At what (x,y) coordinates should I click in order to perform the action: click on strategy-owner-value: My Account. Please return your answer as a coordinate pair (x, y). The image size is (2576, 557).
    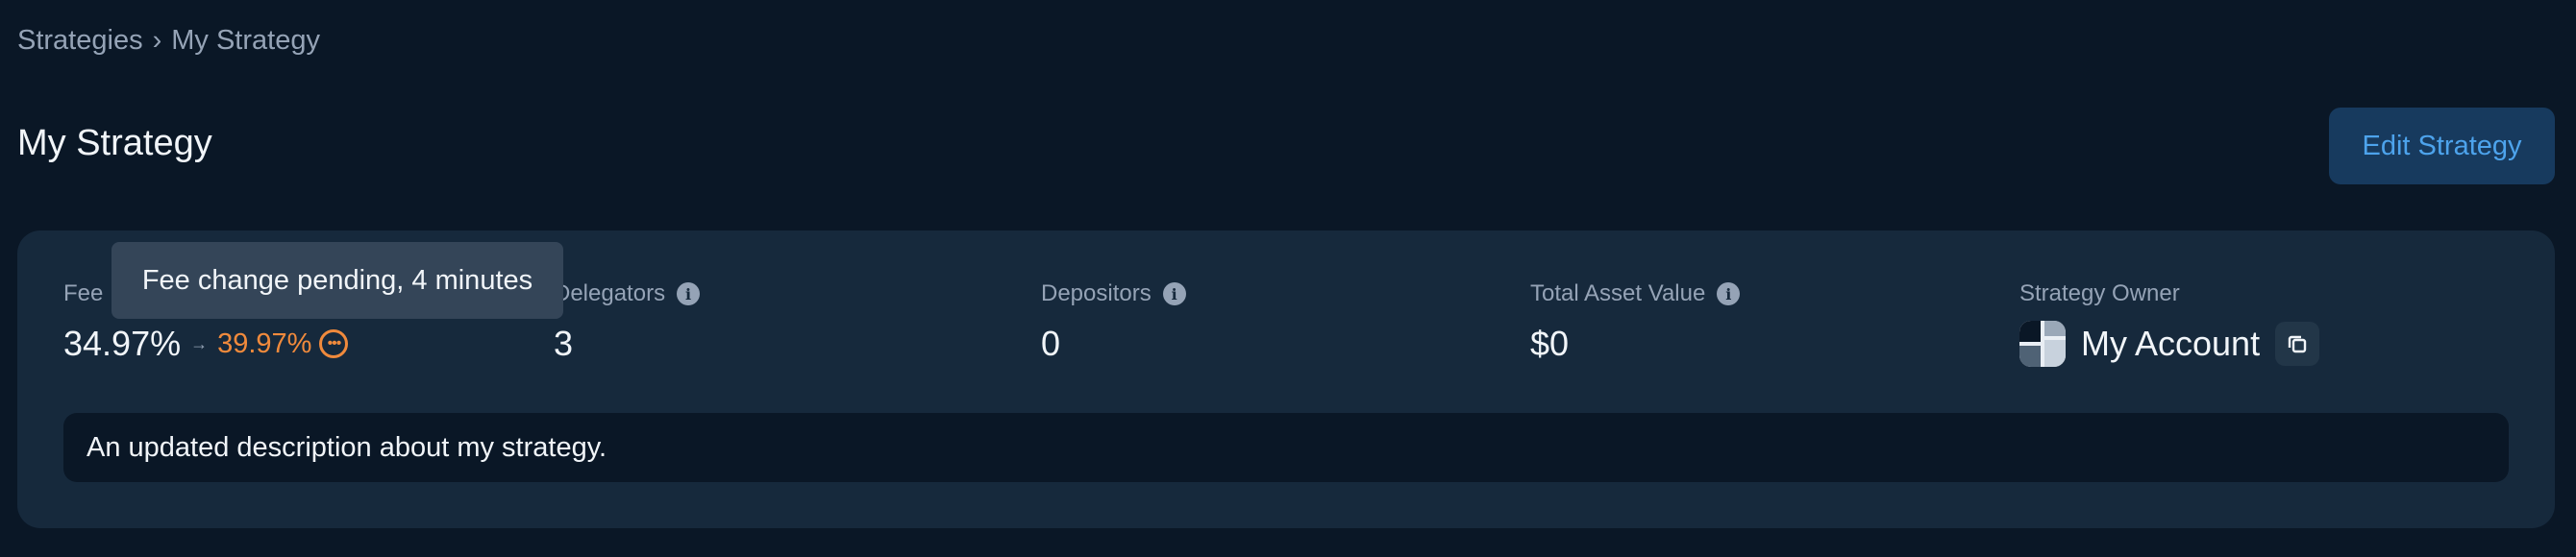
    Looking at the image, I should click on (2170, 344).